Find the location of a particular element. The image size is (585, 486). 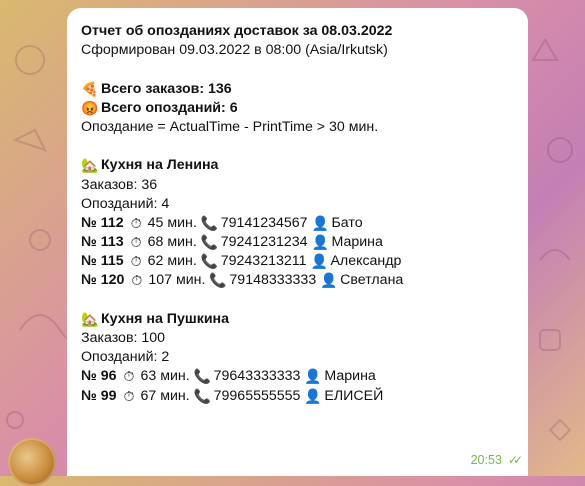

kitchen-name: Кухня на Ленина is located at coordinates (160, 165).